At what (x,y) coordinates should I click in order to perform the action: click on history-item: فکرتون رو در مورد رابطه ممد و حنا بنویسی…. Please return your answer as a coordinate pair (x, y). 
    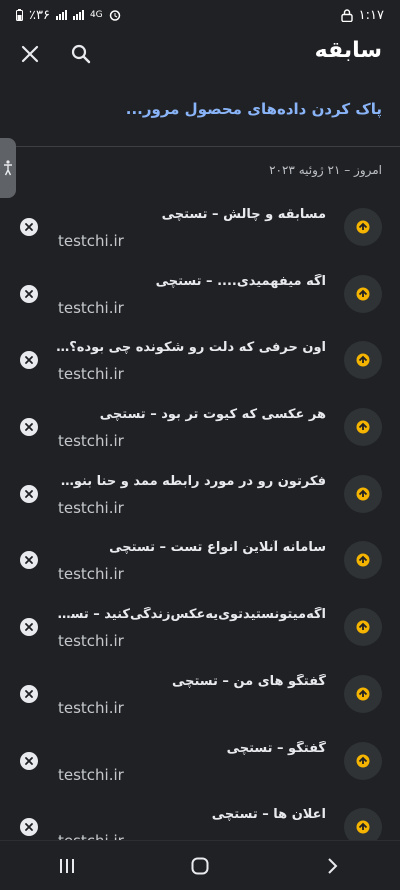
    Looking at the image, I should click on (200, 490).